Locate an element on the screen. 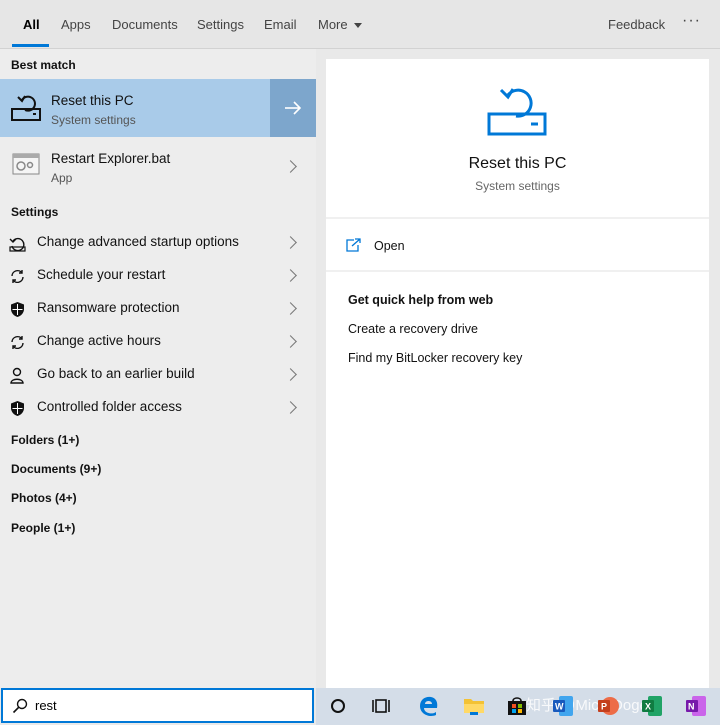 Image resolution: width=720 pixels, height=725 pixels. setting-item: Change advanced startup options is located at coordinates (158, 242).